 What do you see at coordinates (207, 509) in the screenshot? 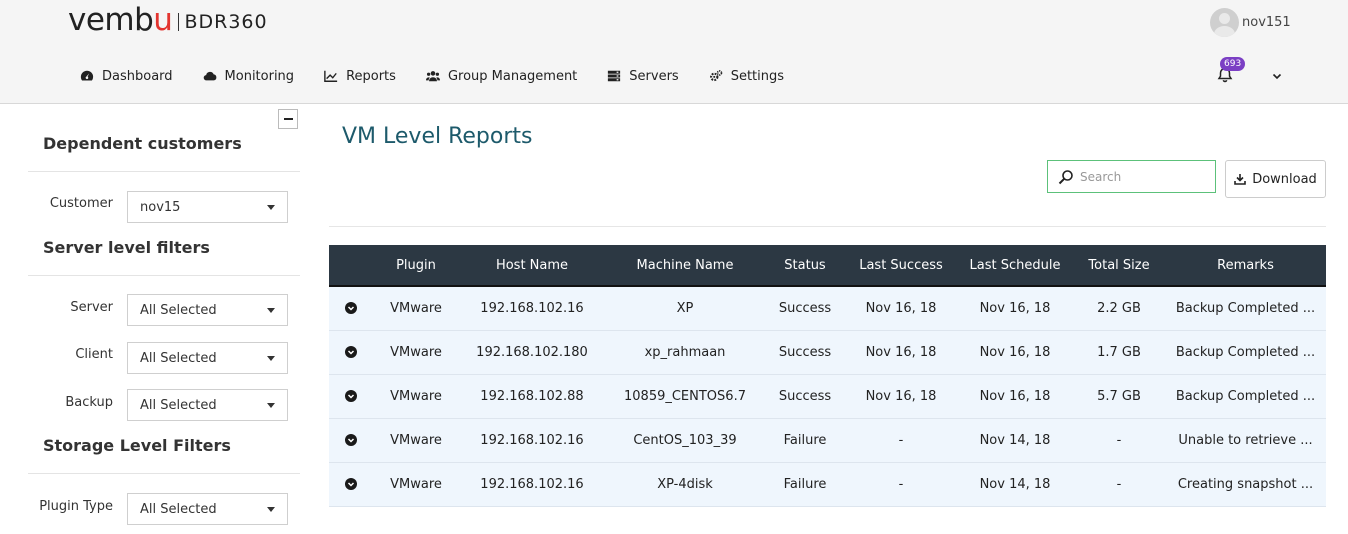
I see `plugin-type-select: All Selected` at bounding box center [207, 509].